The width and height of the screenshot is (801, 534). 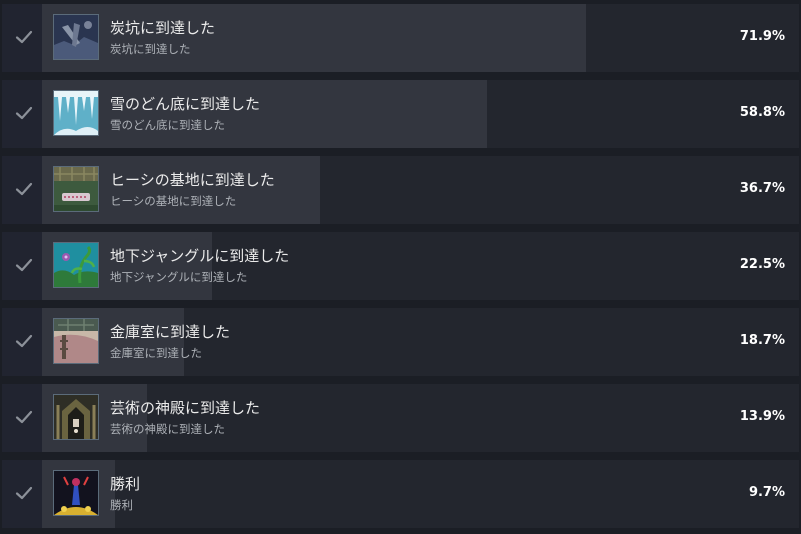 What do you see at coordinates (76, 417) in the screenshot?
I see `temple-icon` at bounding box center [76, 417].